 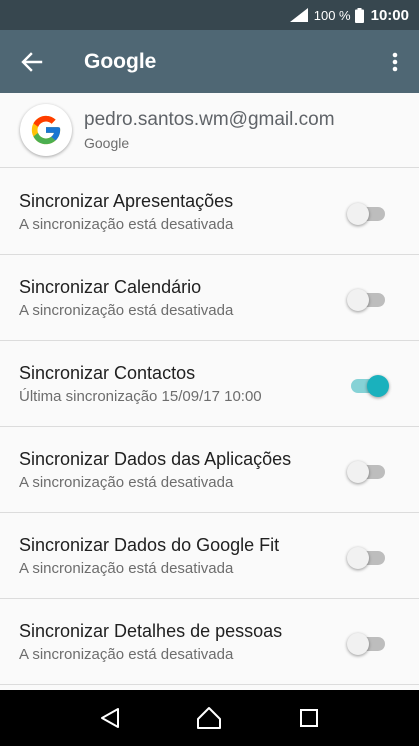 I want to click on account-info: pedro.santos.wm@gmail.com Google, so click(x=209, y=130).